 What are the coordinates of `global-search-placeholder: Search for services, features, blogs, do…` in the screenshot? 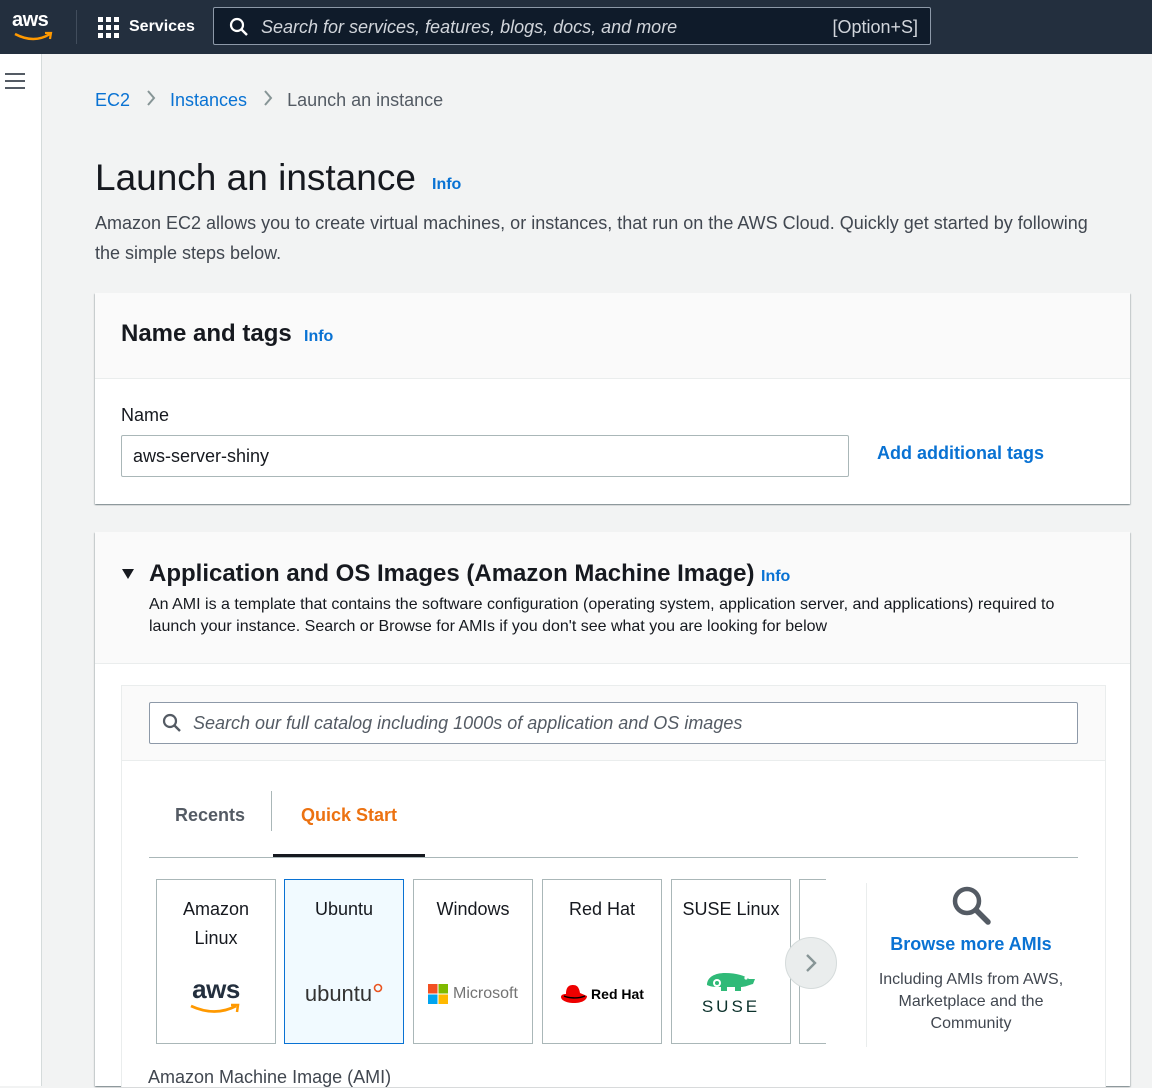 It's located at (469, 27).